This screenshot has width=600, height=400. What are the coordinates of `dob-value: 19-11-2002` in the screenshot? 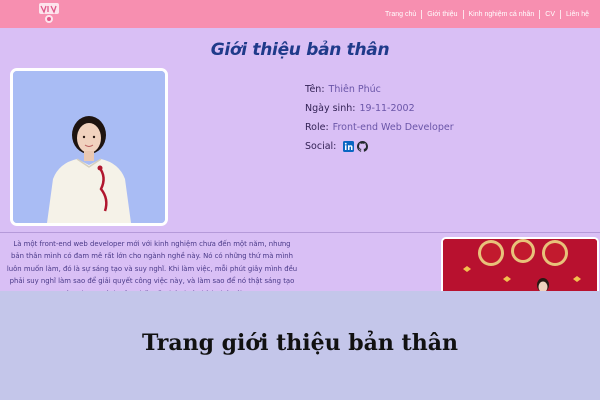 It's located at (387, 108).